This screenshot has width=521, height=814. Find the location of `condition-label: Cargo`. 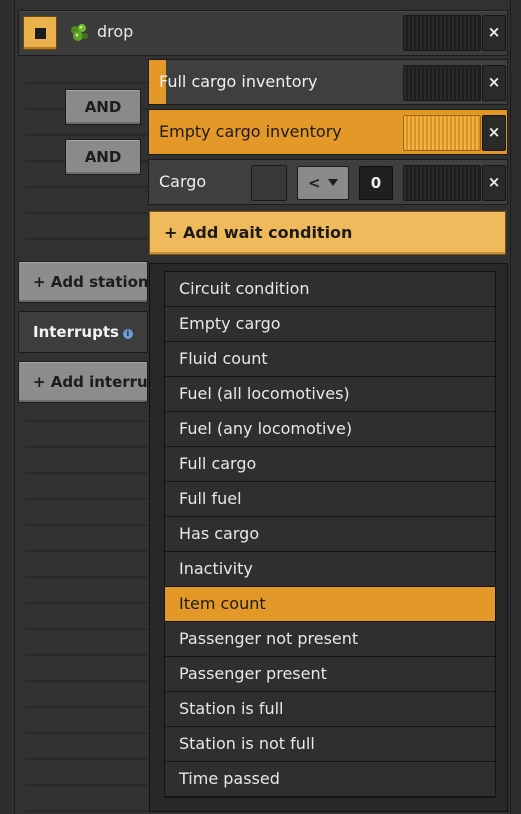

condition-label: Cargo is located at coordinates (183, 181).